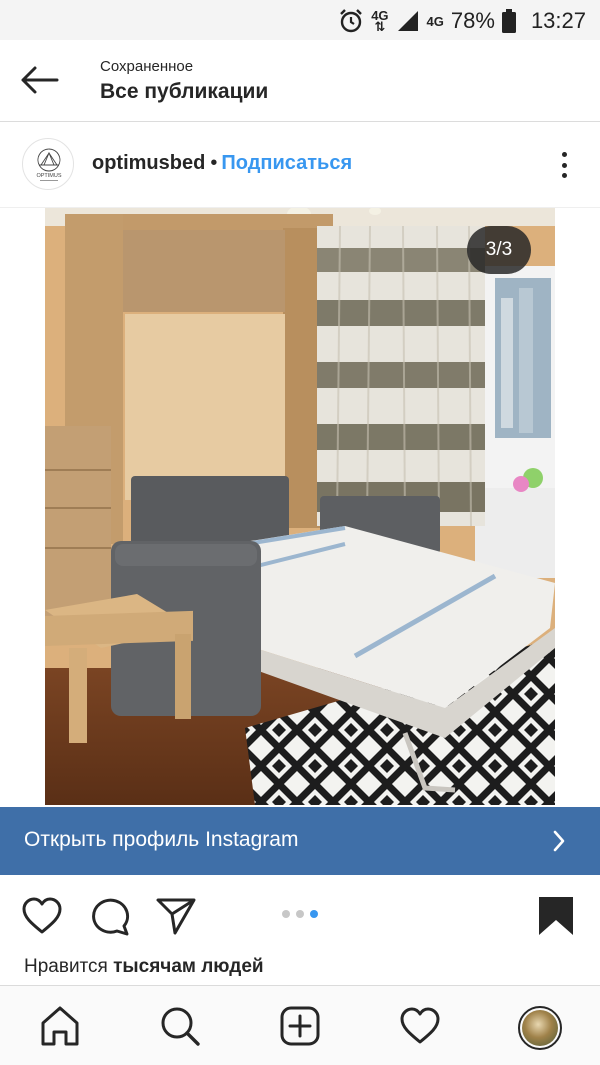 The image size is (600, 1065). Describe the element at coordinates (48, 176) in the screenshot. I see `svg-text: OPTIMUS` at that location.